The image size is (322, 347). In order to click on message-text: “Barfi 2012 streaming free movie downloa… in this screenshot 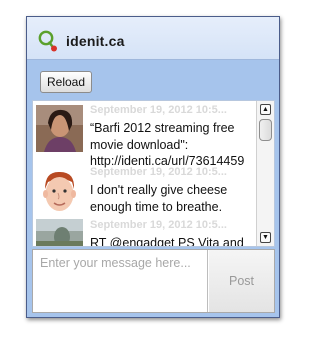, I will do `click(167, 144)`.